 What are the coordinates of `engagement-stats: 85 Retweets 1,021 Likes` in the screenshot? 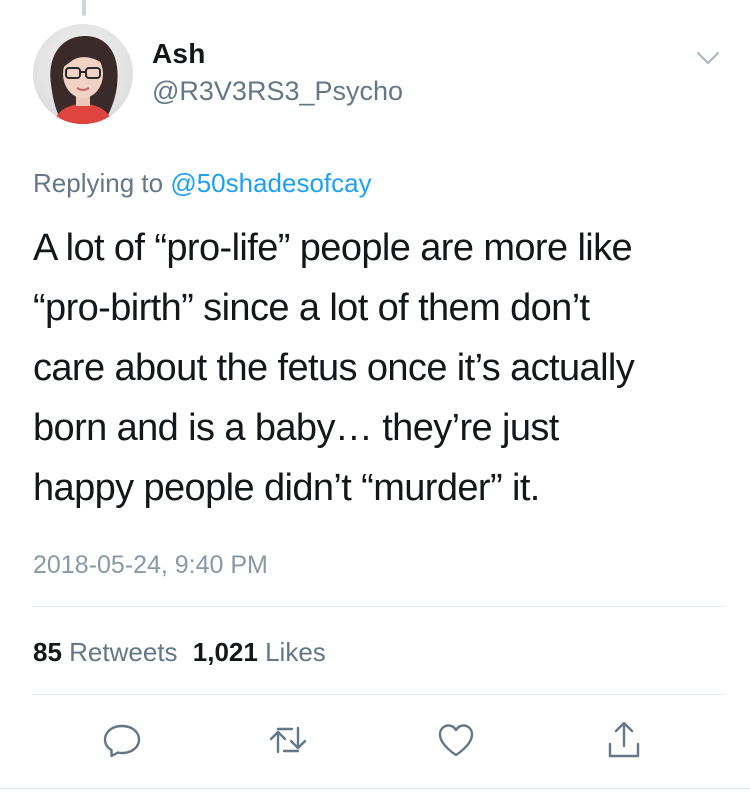 It's located at (179, 652).